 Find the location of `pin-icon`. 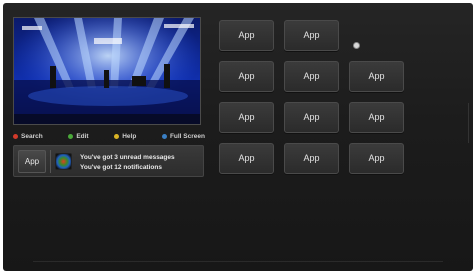

pin-icon is located at coordinates (356, 45).